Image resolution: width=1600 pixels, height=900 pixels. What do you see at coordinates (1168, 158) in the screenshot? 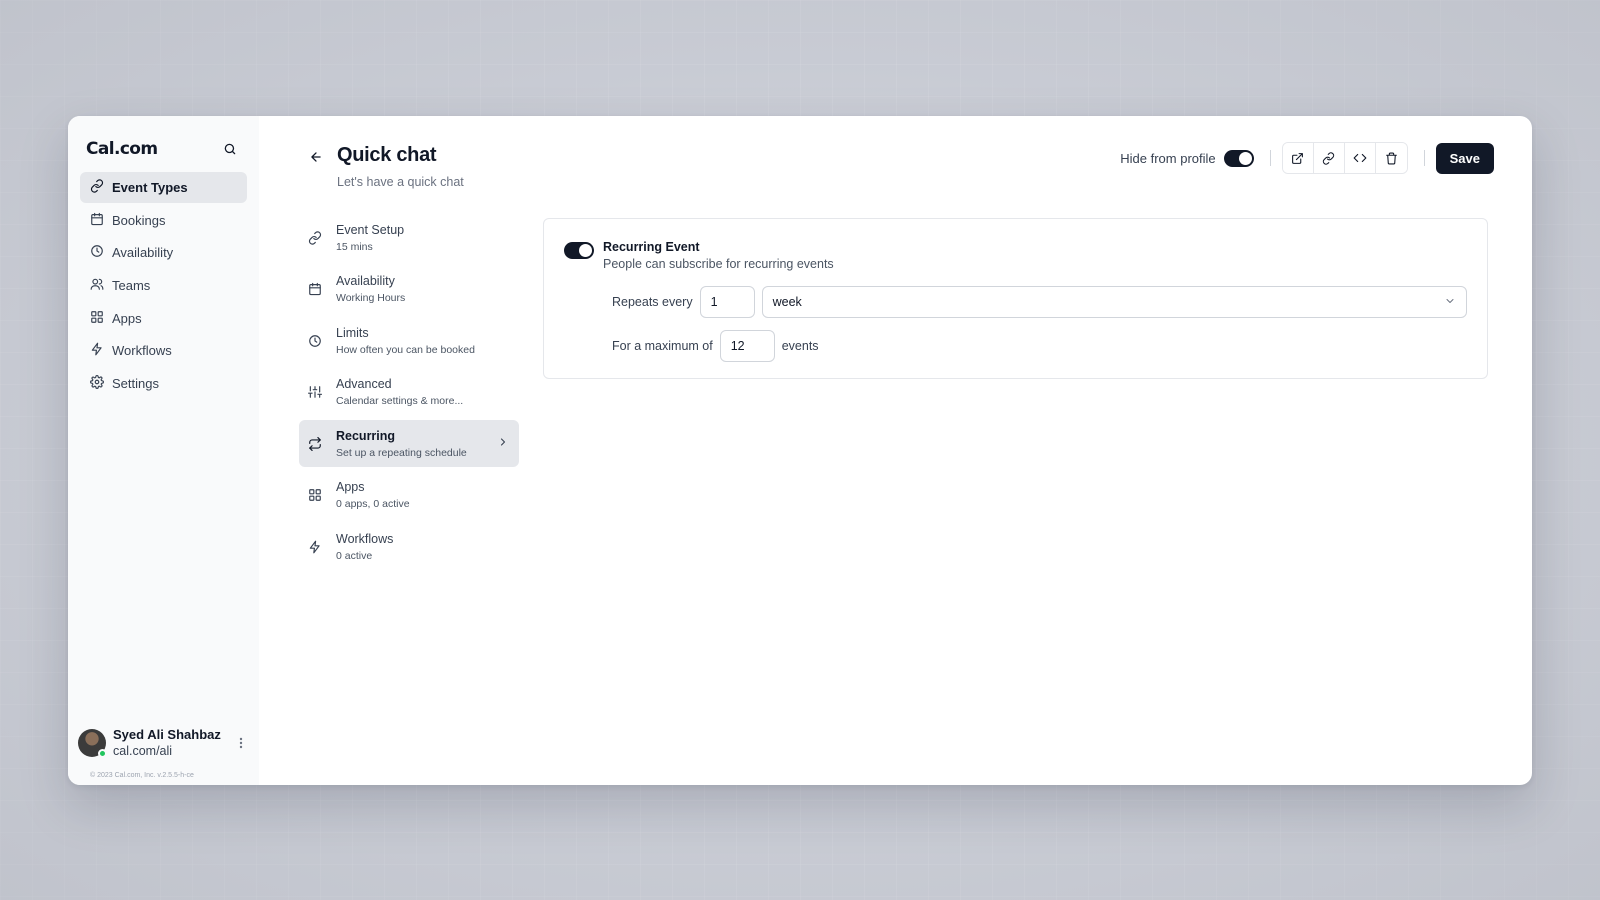
I see `hide-from-profile-label: Hide from profile` at bounding box center [1168, 158].